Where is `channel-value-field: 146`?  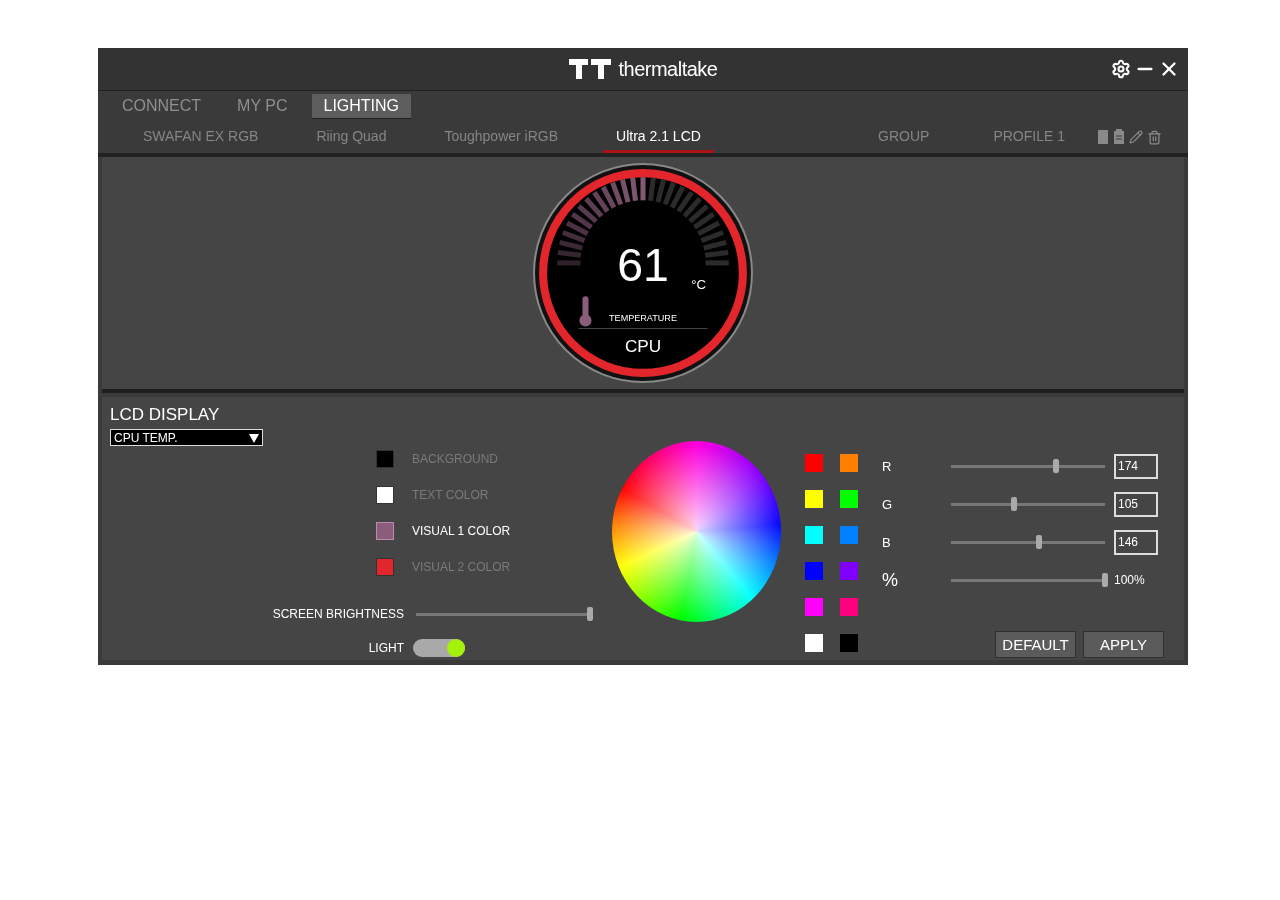 channel-value-field: 146 is located at coordinates (1136, 542).